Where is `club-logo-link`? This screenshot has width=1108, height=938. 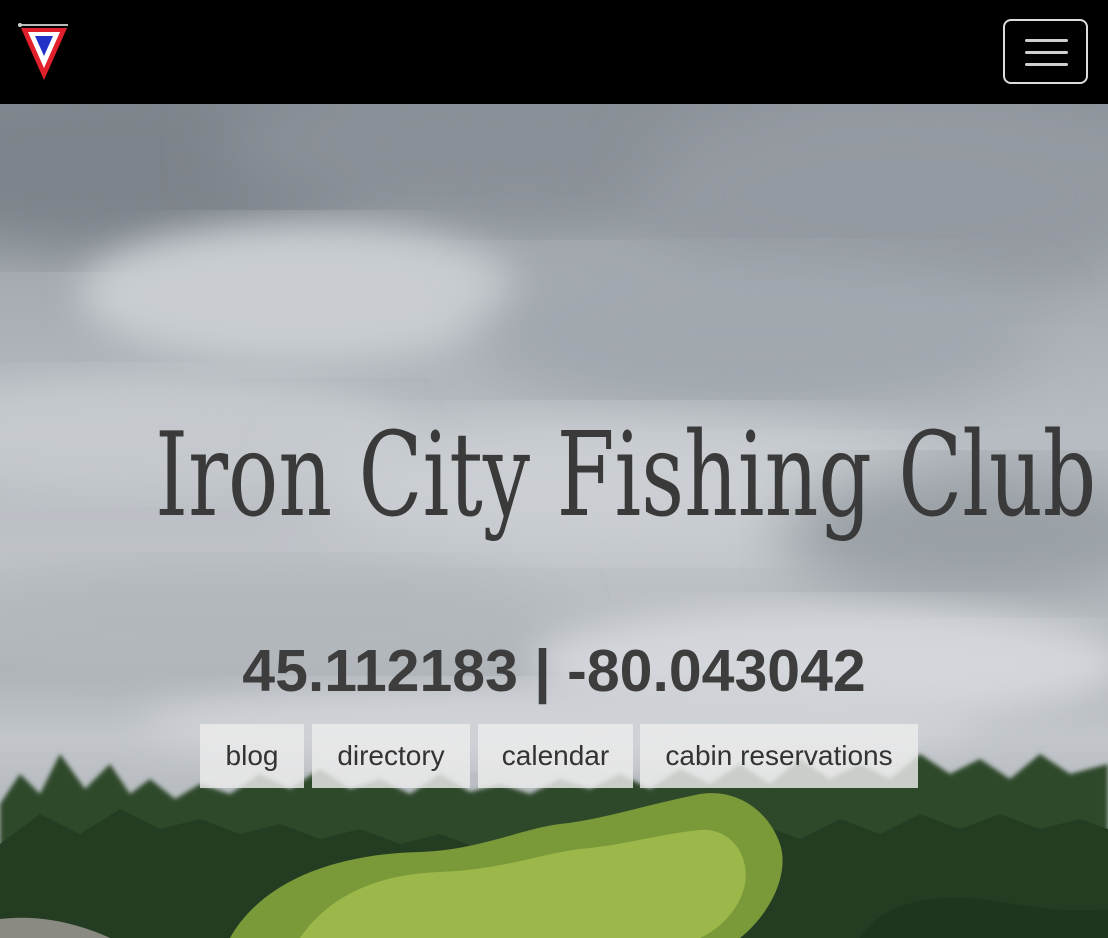 club-logo-link is located at coordinates (44, 52).